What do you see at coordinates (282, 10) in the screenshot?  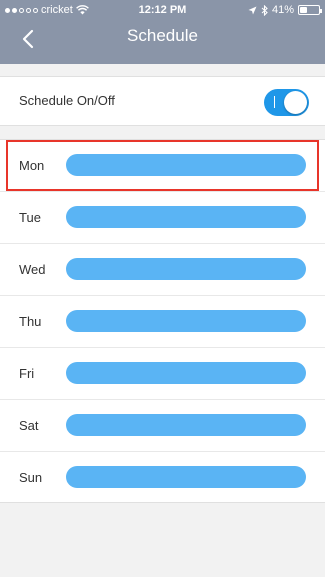 I see `battery-percent: 41%` at bounding box center [282, 10].